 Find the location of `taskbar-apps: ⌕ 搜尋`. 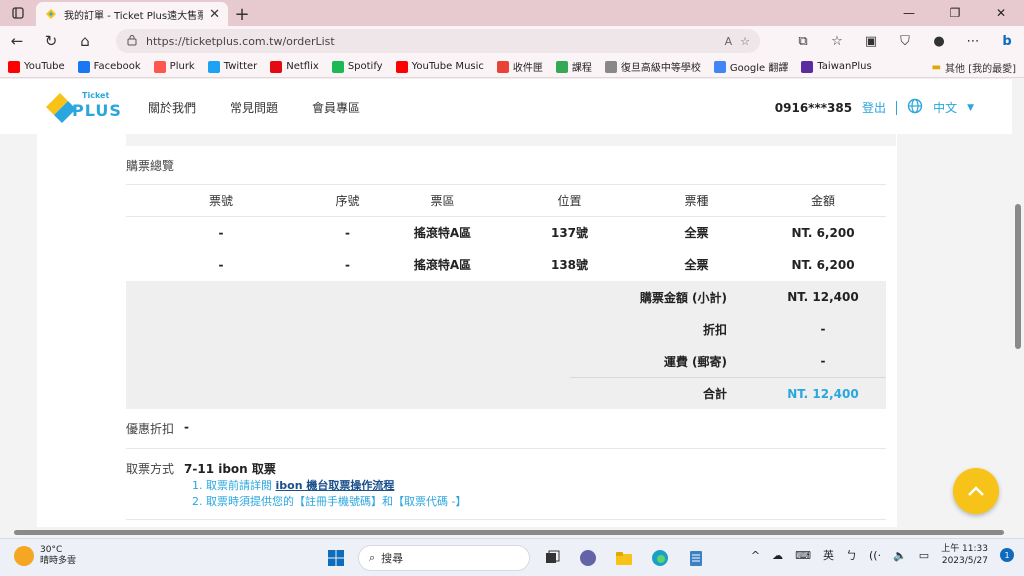

taskbar-apps: ⌕ 搜尋 is located at coordinates (516, 558).